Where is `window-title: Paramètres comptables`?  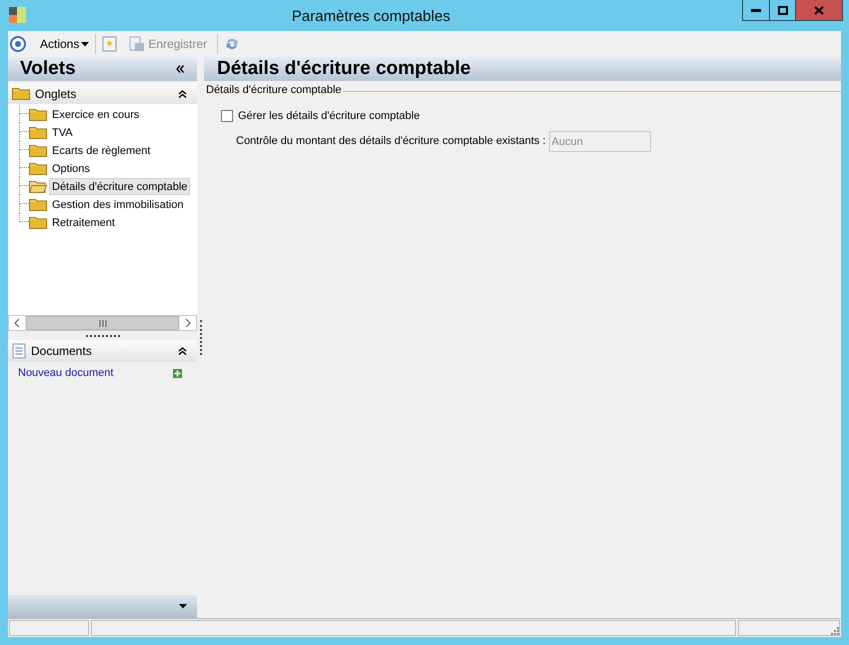 window-title: Paramètres comptables is located at coordinates (371, 17).